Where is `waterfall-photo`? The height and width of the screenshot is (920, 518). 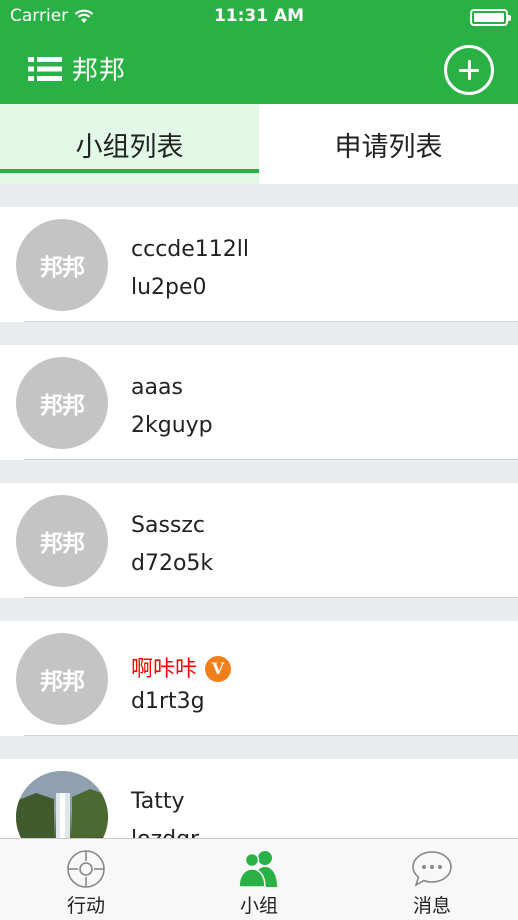 waterfall-photo is located at coordinates (62, 804).